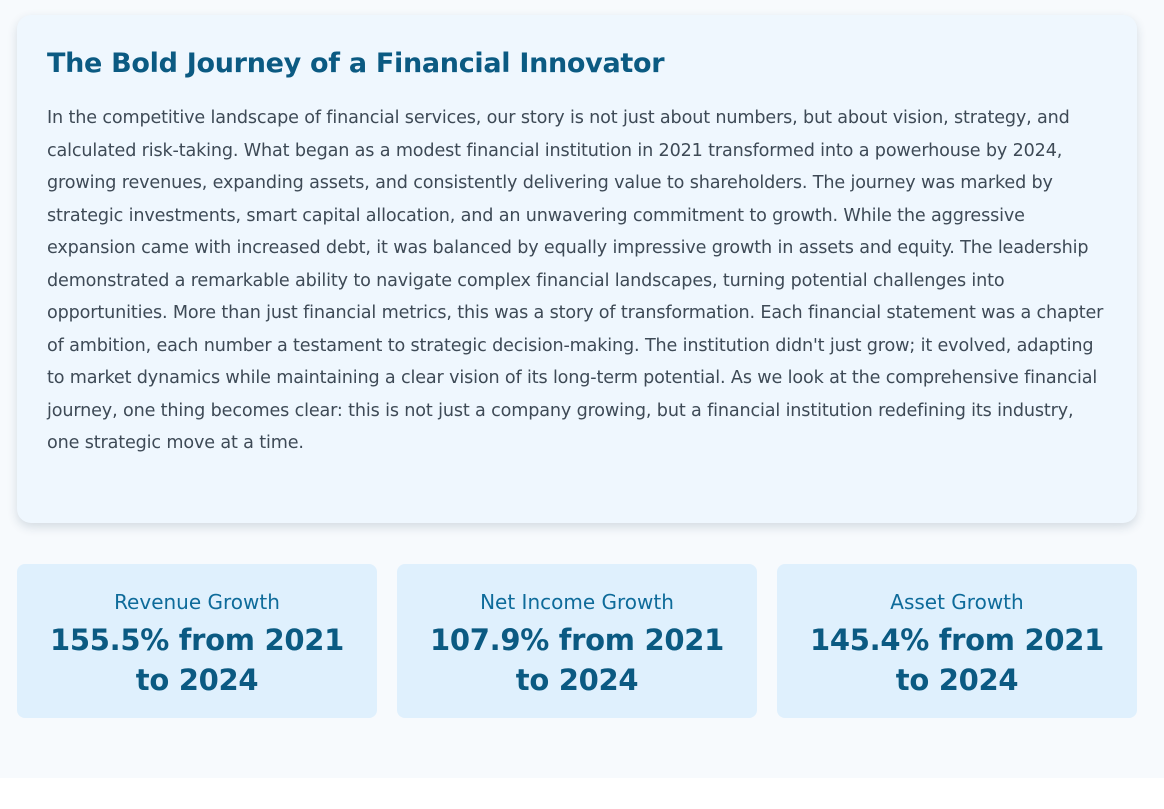 The image size is (1164, 809). I want to click on stat-value: 107.9% from 2021 to 2024, so click(577, 660).